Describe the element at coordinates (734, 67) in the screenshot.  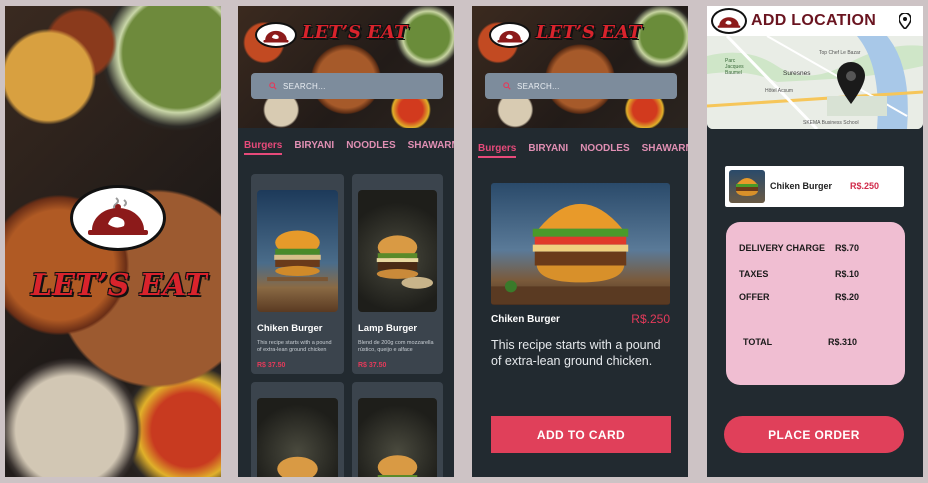
I see `map-label: Parc Jacques Baumel` at that location.